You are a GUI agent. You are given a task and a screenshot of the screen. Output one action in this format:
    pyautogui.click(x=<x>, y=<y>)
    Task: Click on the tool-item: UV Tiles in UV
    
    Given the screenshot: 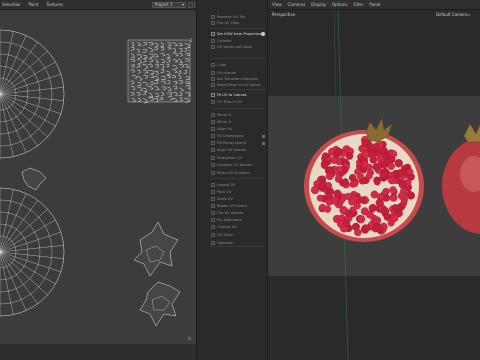 What is the action you would take?
    pyautogui.click(x=239, y=102)
    